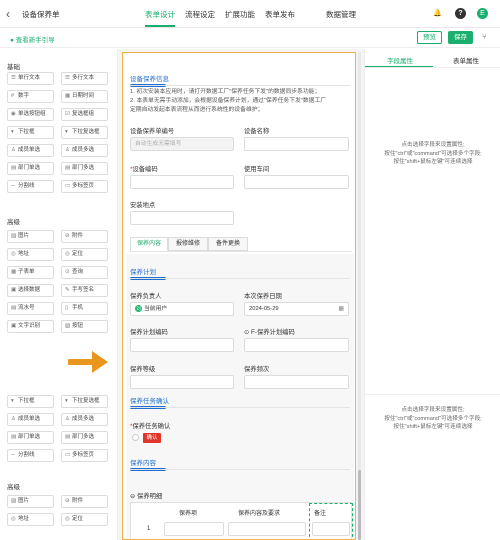 This screenshot has width=500, height=540. Describe the element at coordinates (188, 244) in the screenshot. I see `tab-repair: 报修维修` at that location.